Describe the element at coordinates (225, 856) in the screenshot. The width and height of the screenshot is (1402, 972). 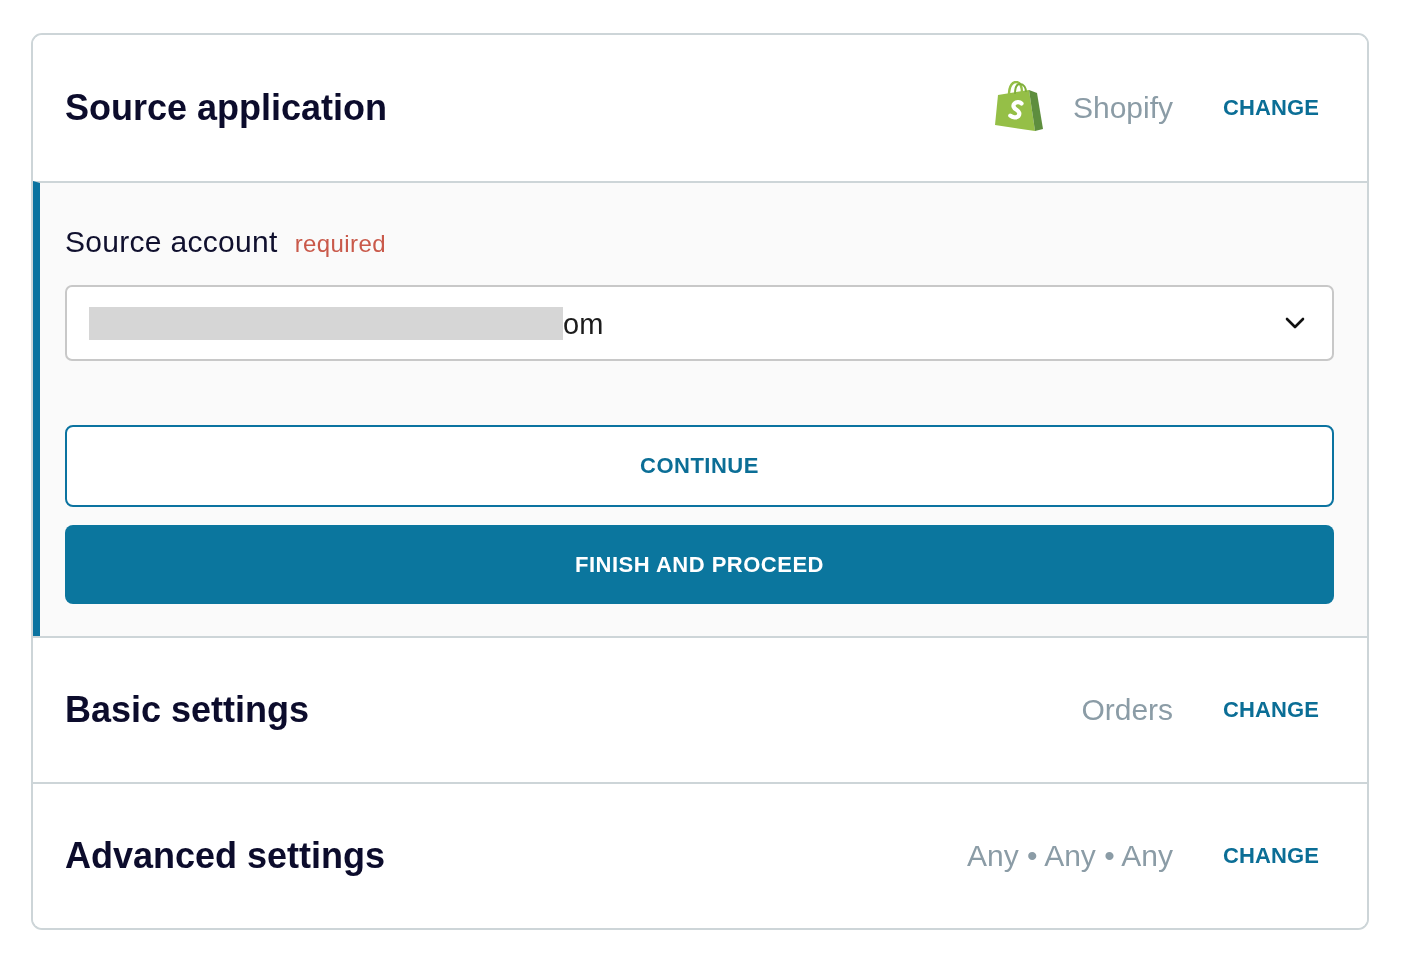
I see `section-title: Advanced settings` at that location.